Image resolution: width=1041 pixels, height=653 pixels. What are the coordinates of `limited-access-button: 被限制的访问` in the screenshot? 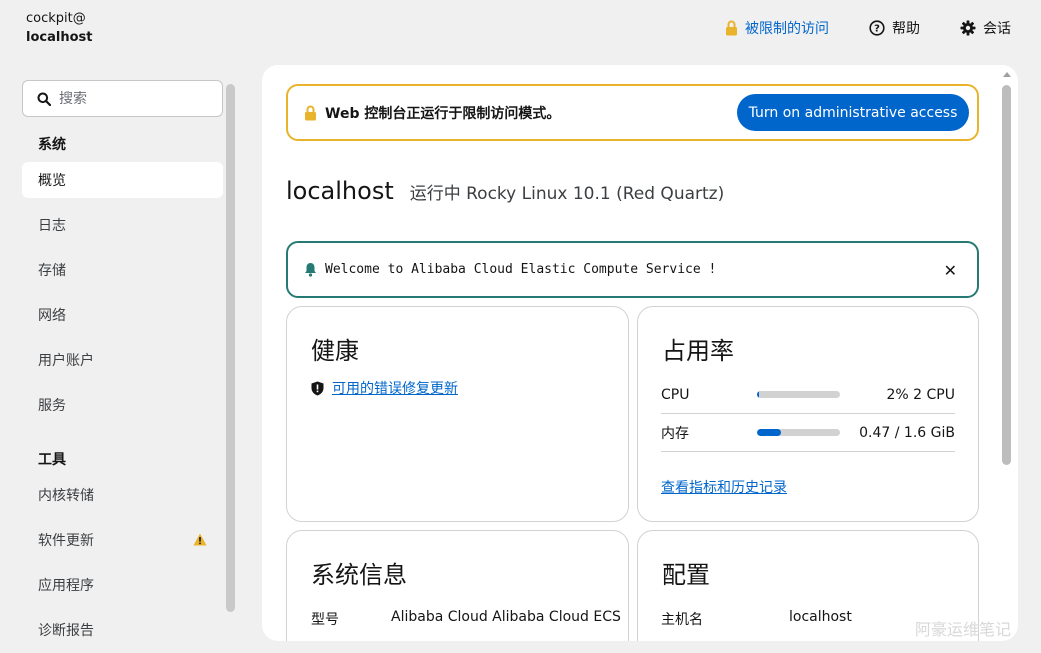 It's located at (777, 28).